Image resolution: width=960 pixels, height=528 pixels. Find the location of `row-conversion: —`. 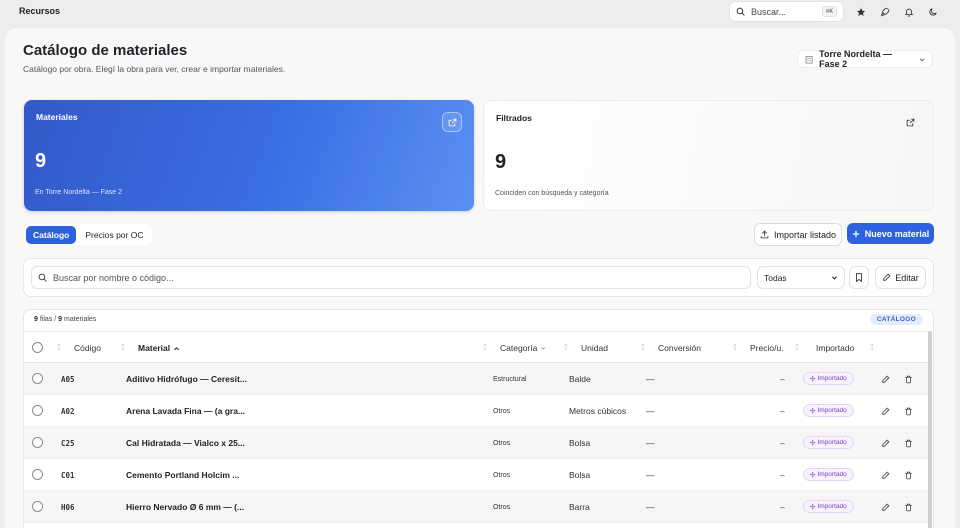

row-conversion: — is located at coordinates (650, 507).